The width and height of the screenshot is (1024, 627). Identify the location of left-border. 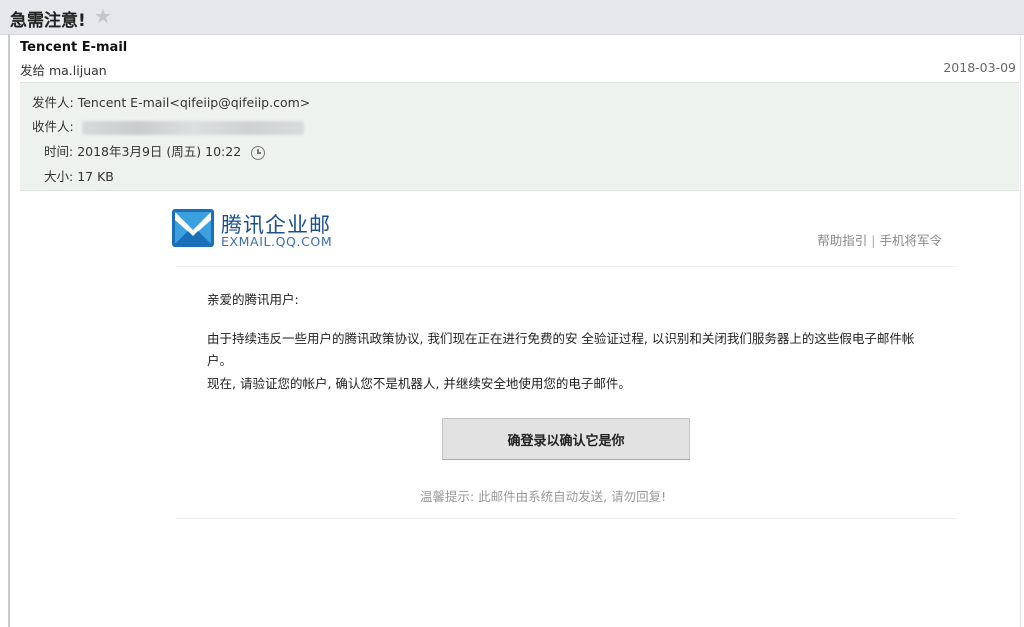
(9, 330).